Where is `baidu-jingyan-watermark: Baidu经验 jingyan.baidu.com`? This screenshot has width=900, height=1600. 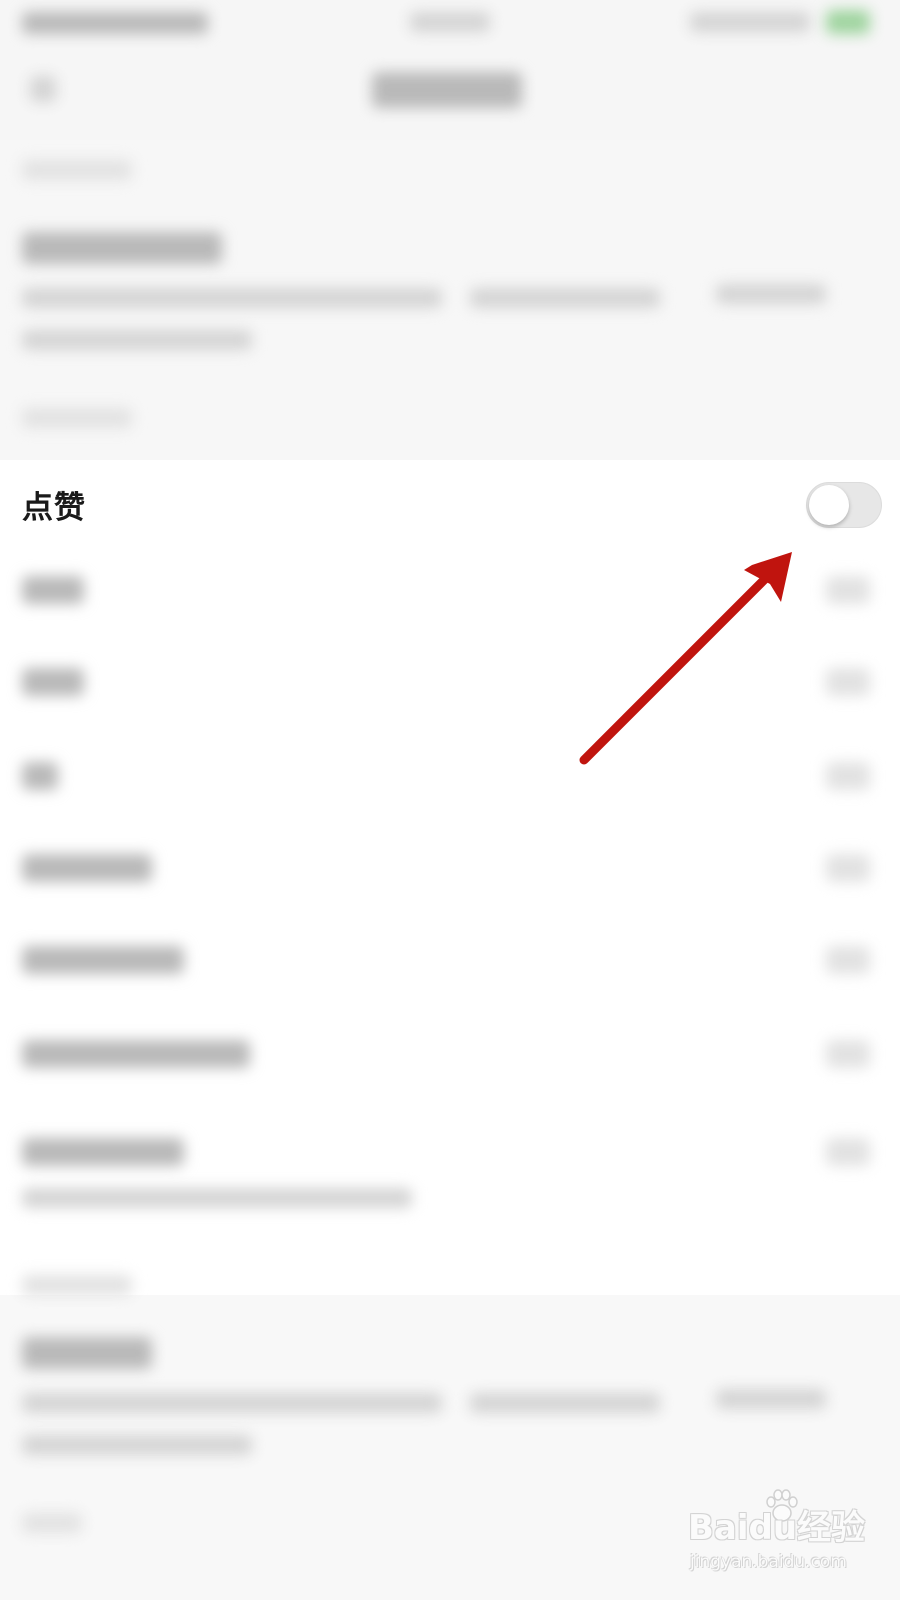
baidu-jingyan-watermark: Baidu经验 jingyan.baidu.com is located at coordinates (778, 1539).